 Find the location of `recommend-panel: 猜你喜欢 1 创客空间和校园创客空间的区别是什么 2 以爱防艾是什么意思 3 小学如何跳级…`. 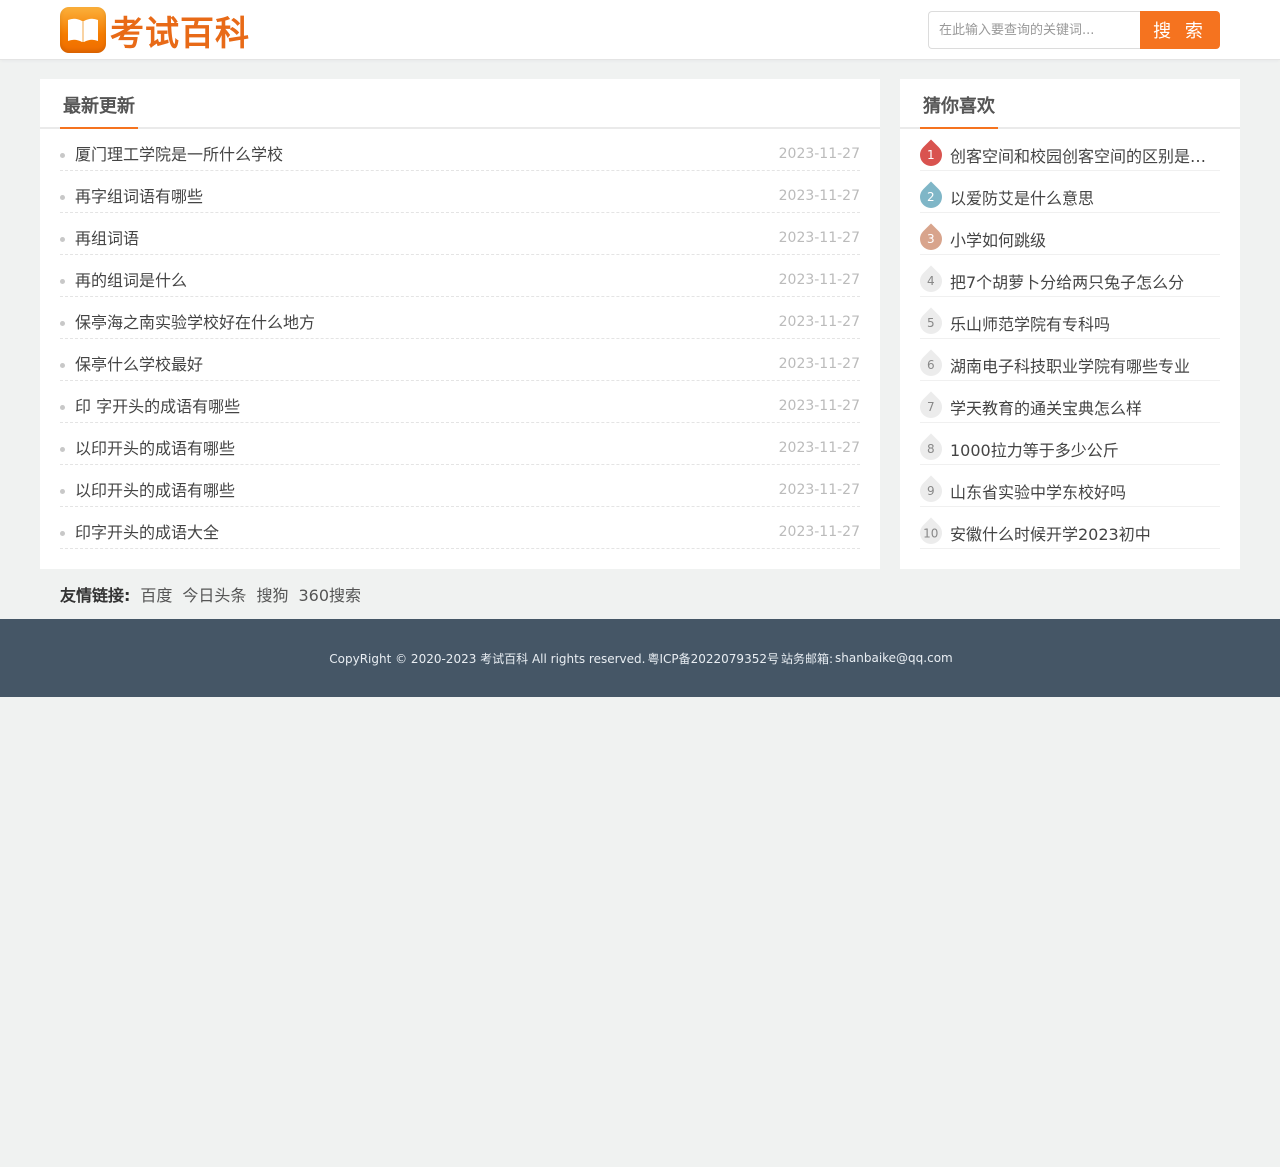

recommend-panel: 猜你喜欢 1 创客空间和校园创客空间的区别是什么 2 以爱防艾是什么意思 3 小学如何跳级… is located at coordinates (1070, 324).